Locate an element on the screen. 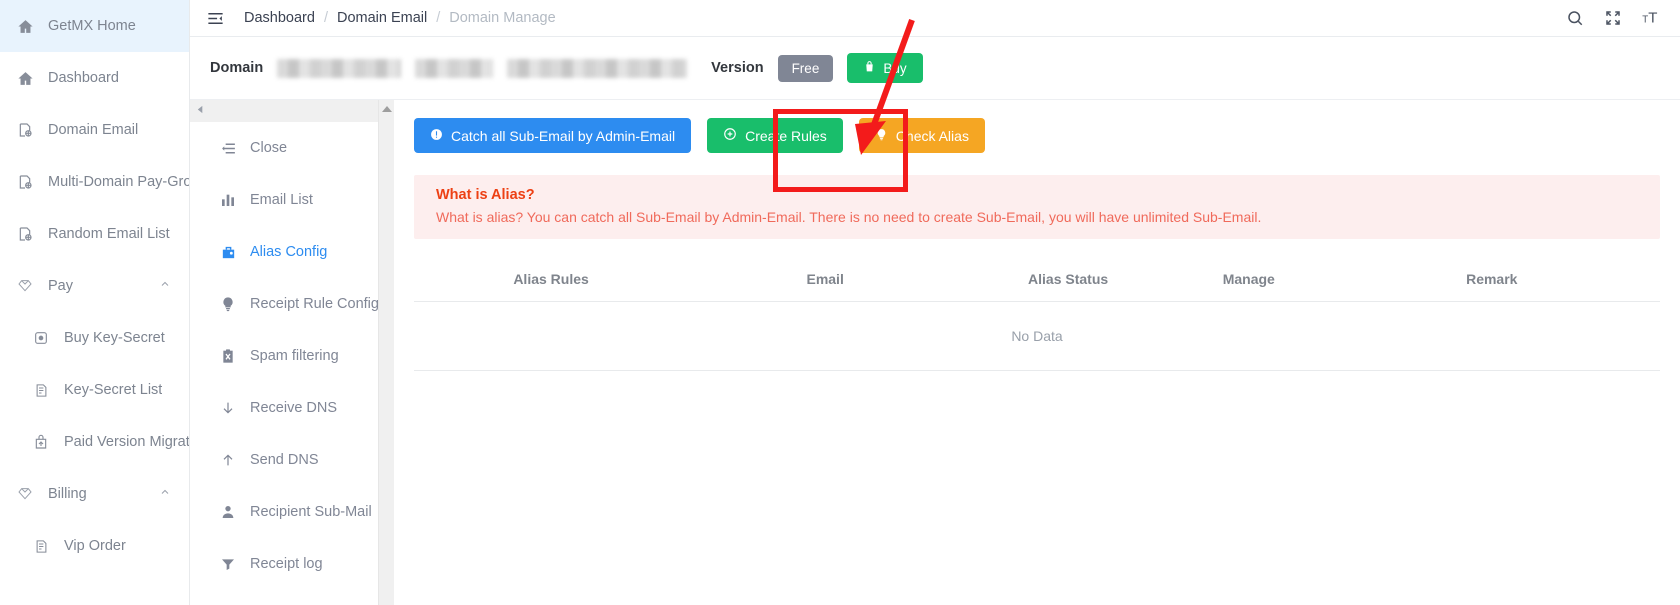  buy-button: Buy is located at coordinates (885, 68).